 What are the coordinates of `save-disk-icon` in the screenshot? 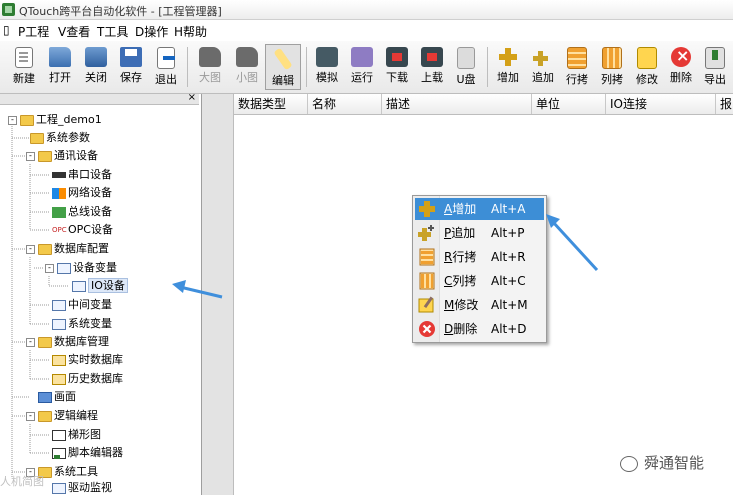 It's located at (131, 57).